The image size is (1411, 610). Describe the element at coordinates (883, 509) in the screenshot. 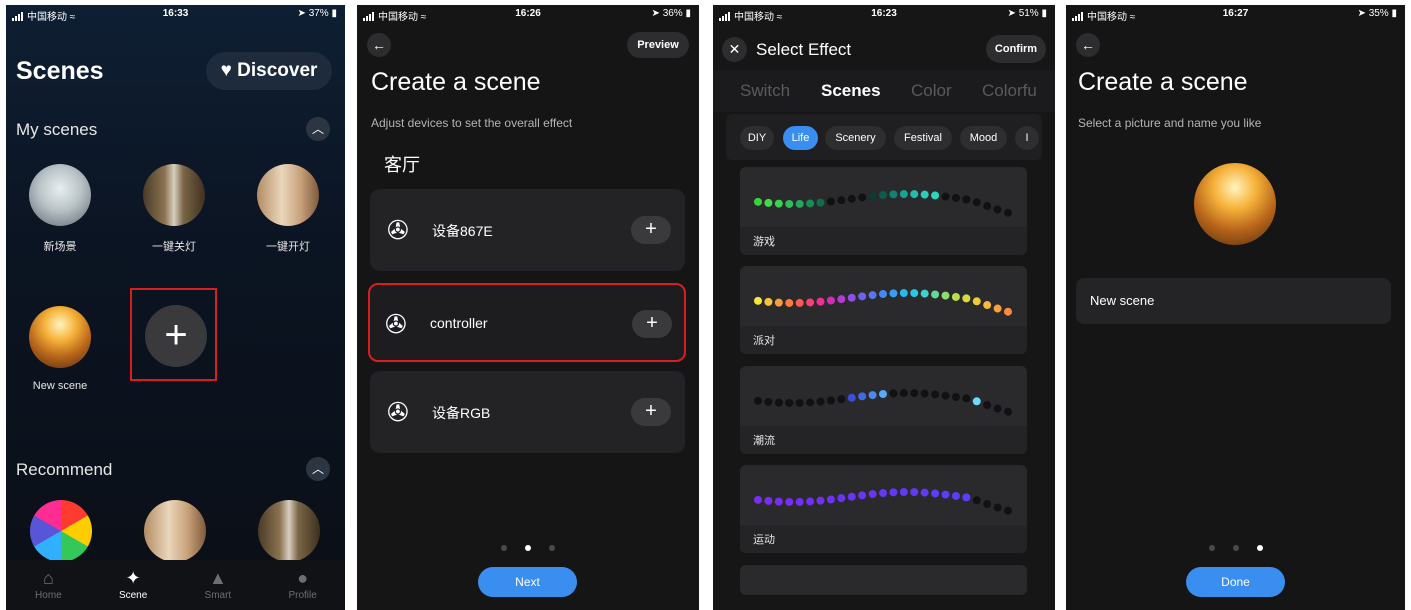

I see `effect-card: 运动` at that location.